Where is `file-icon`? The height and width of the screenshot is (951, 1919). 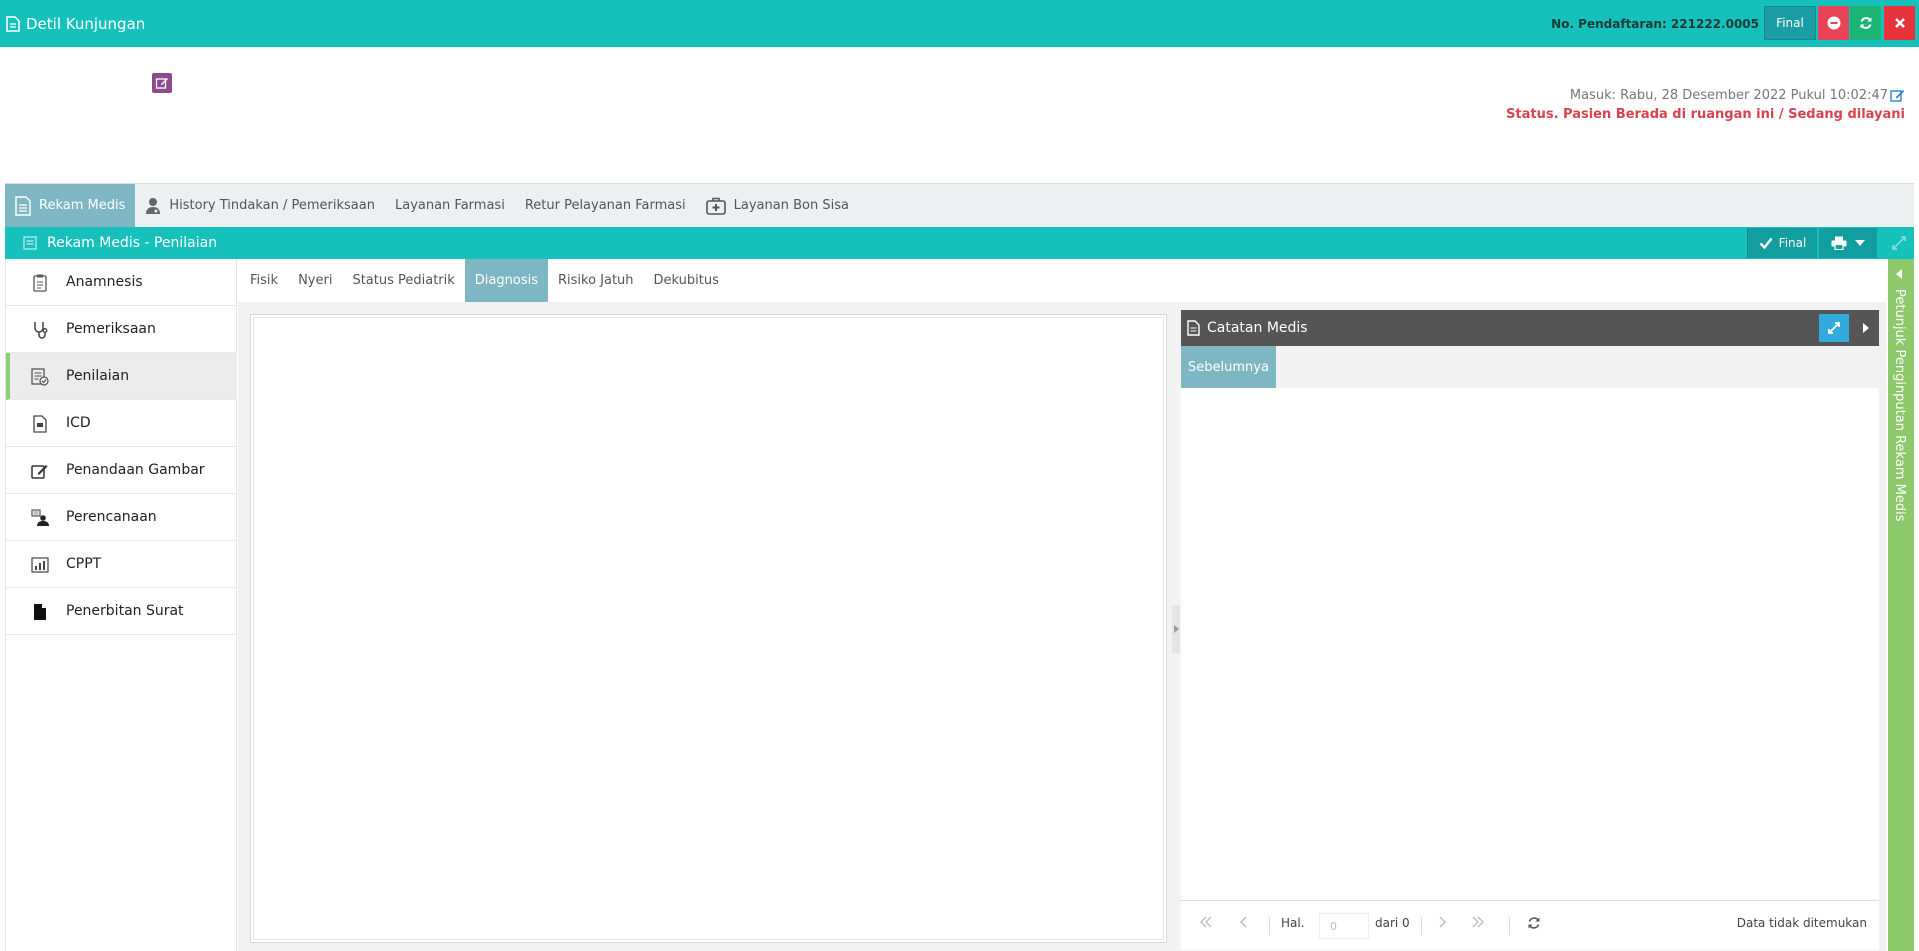 file-icon is located at coordinates (40, 612).